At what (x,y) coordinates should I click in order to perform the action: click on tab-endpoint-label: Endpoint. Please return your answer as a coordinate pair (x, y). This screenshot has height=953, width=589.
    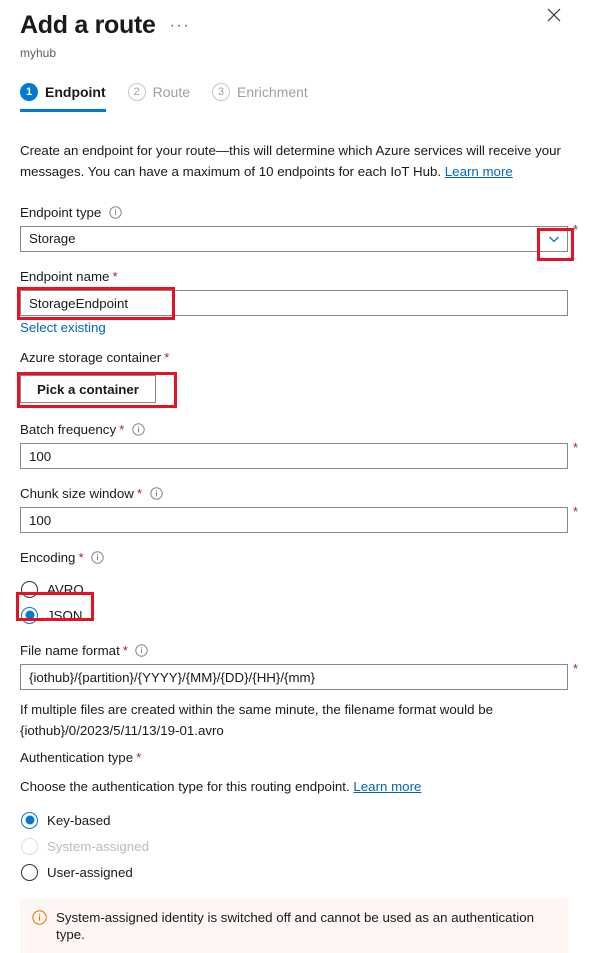
    Looking at the image, I should click on (75, 92).